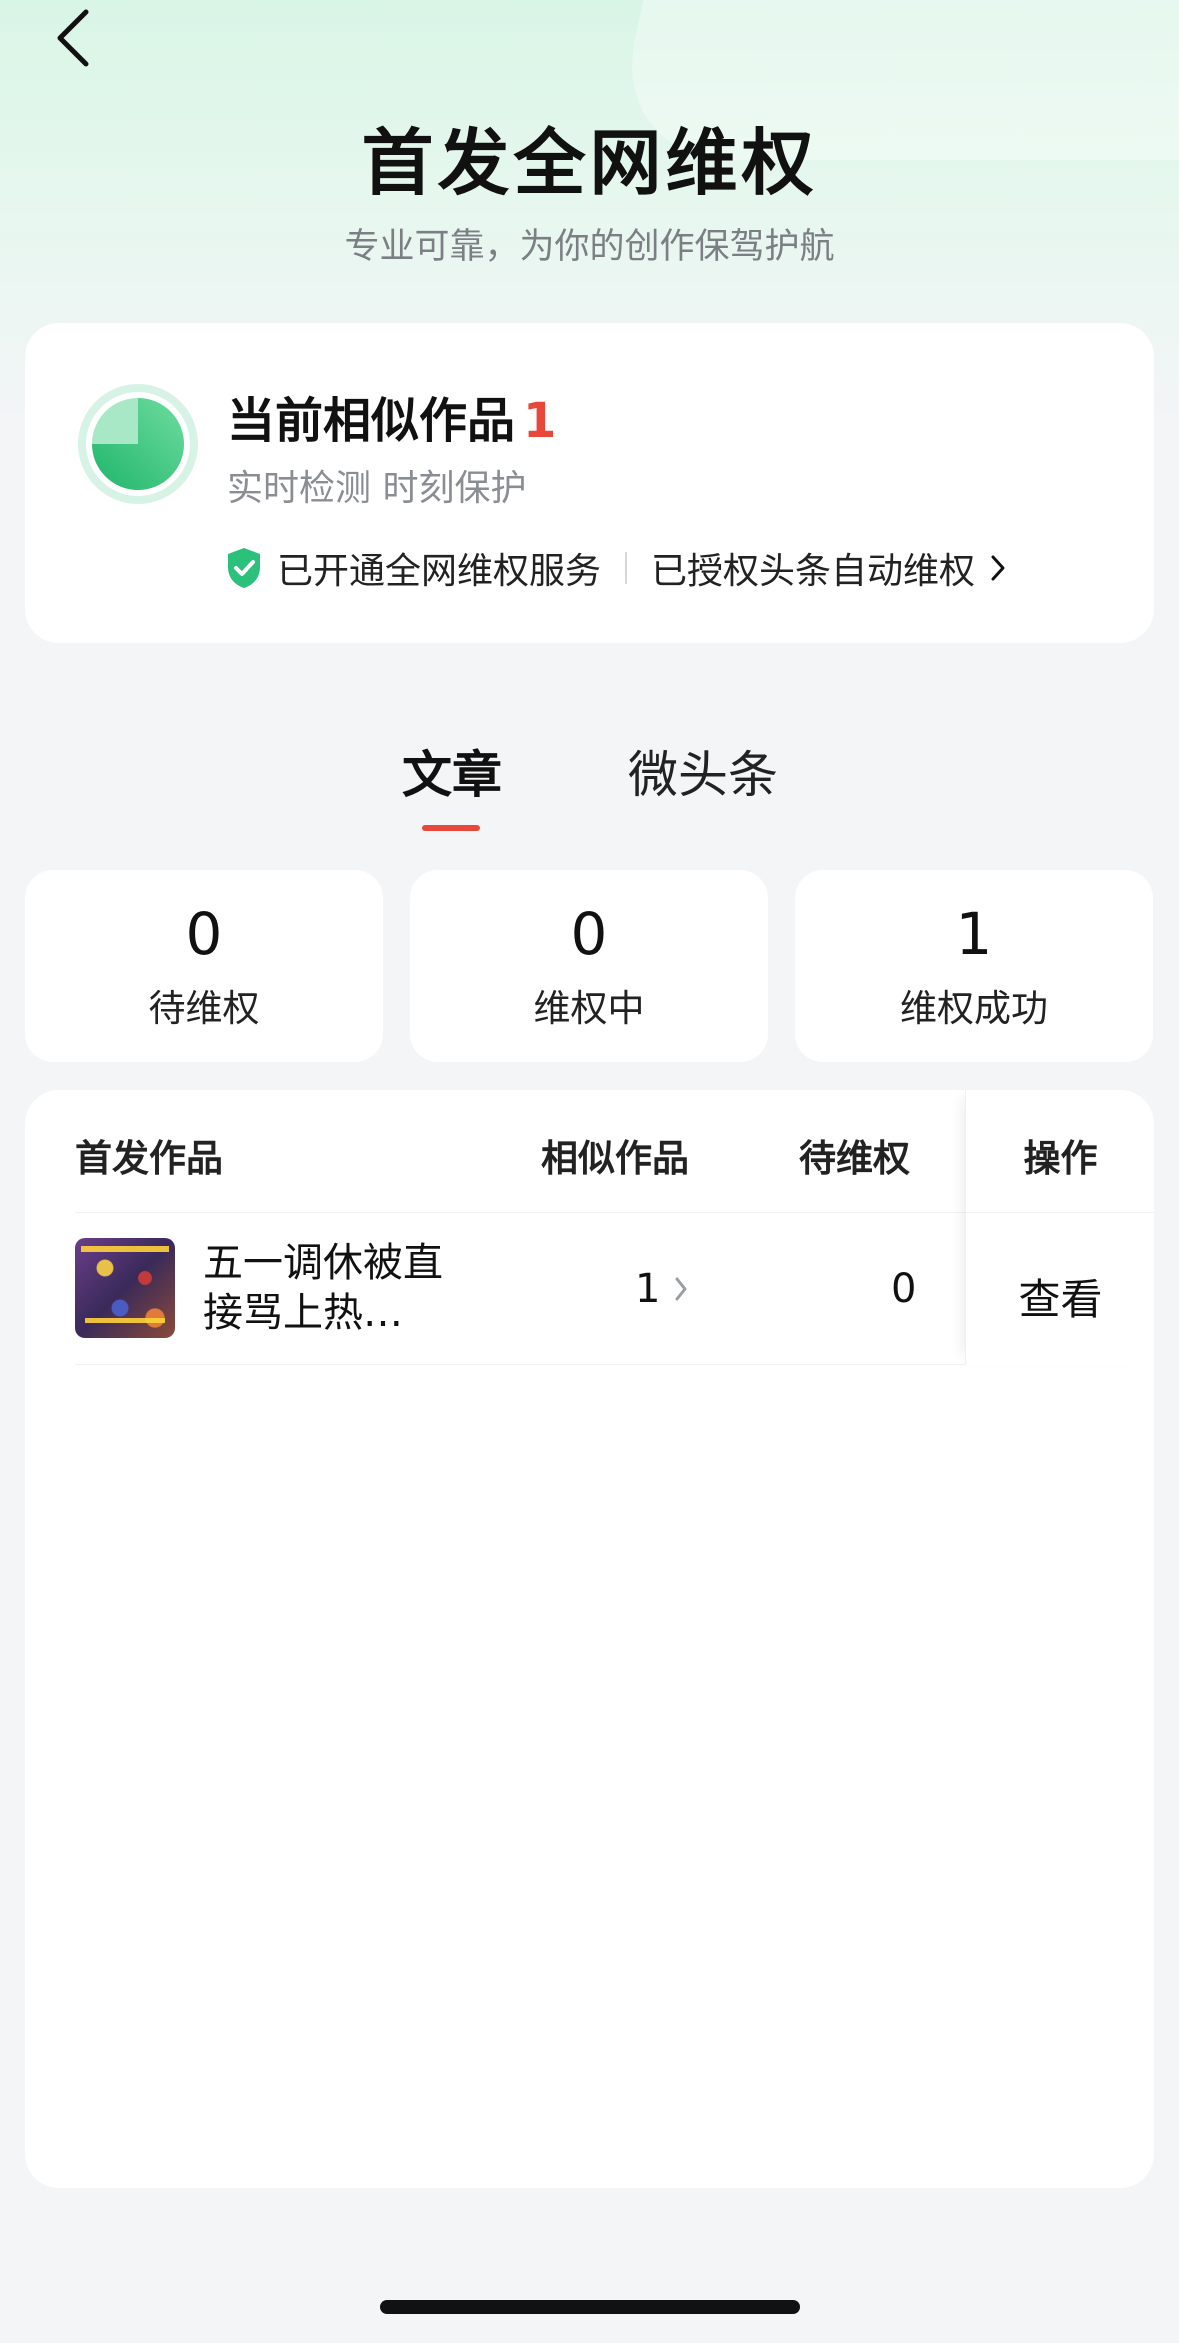 This screenshot has width=1179, height=2343. Describe the element at coordinates (589, 934) in the screenshot. I see `stat-in-progress-value: 0` at that location.